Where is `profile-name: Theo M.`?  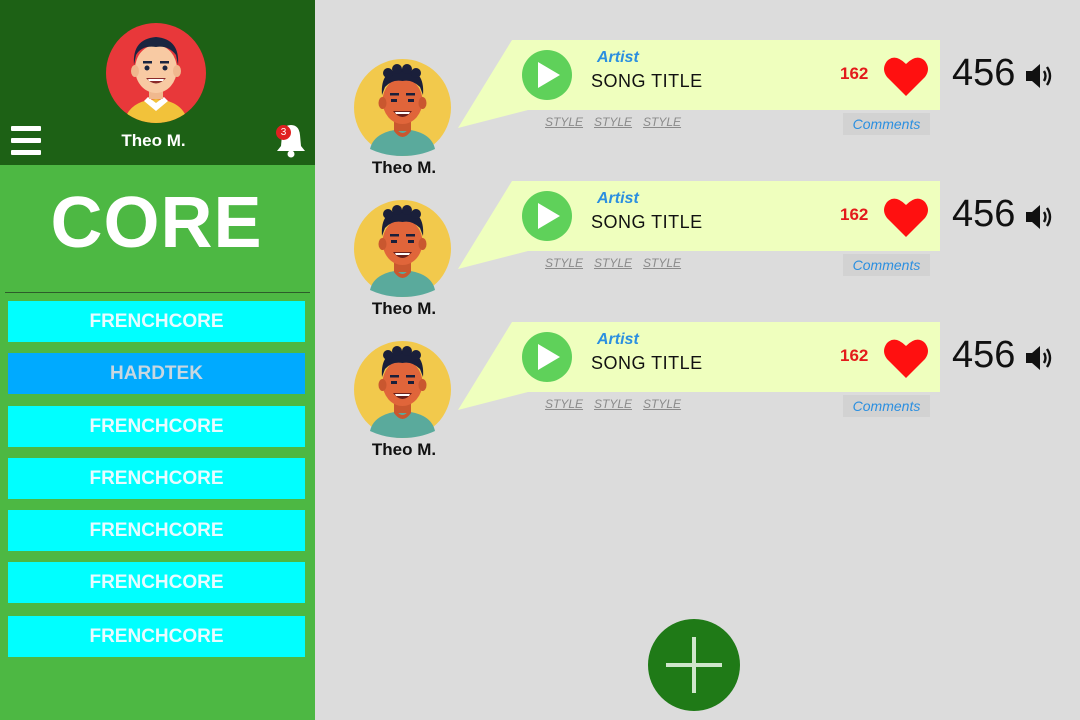 profile-name: Theo M. is located at coordinates (153, 140).